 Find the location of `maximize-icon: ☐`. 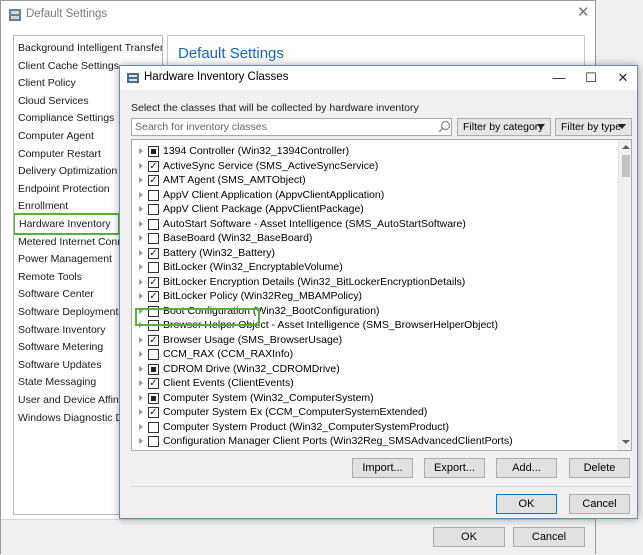

maximize-icon: ☐ is located at coordinates (591, 78).